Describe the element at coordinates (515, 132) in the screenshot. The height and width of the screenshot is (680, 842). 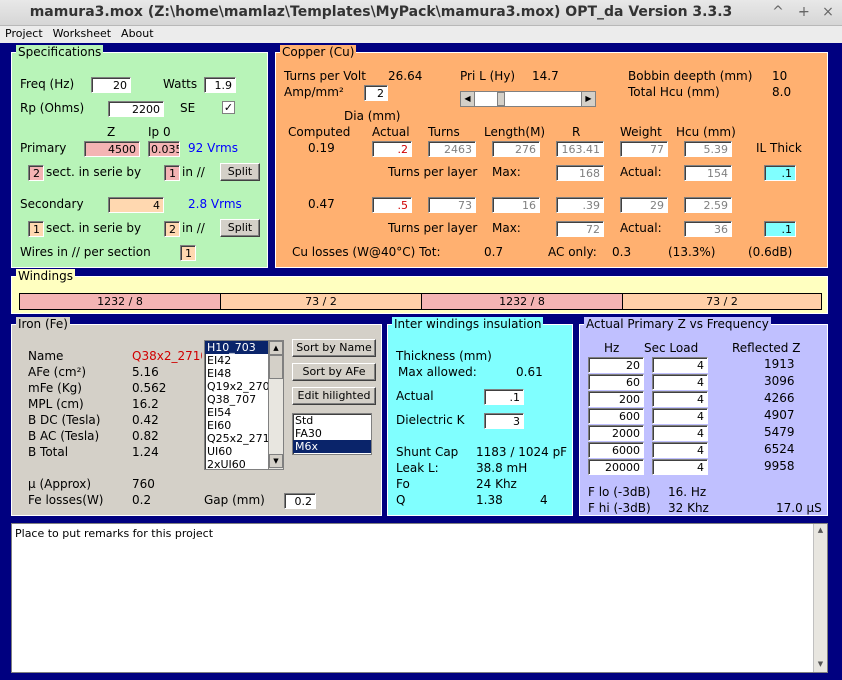
I see `length-header: Length(M)` at that location.